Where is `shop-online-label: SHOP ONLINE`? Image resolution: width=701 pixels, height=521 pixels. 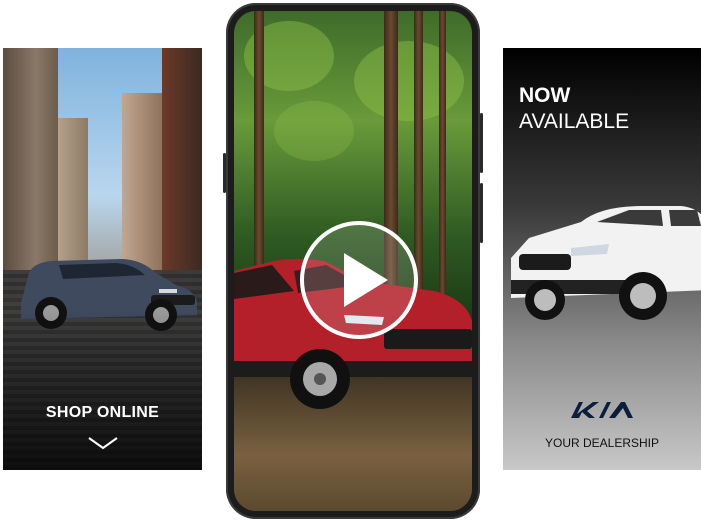
shop-online-label: SHOP ONLINE is located at coordinates (102, 413).